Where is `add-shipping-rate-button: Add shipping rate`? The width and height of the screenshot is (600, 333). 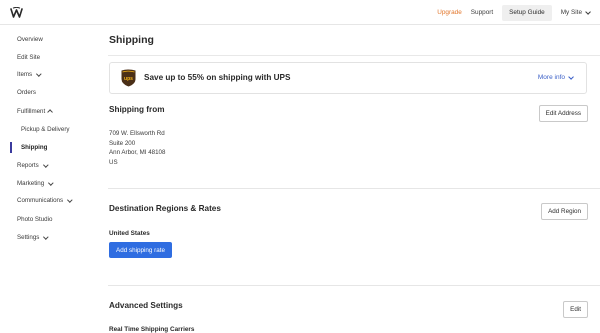
add-shipping-rate-button: Add shipping rate is located at coordinates (141, 250).